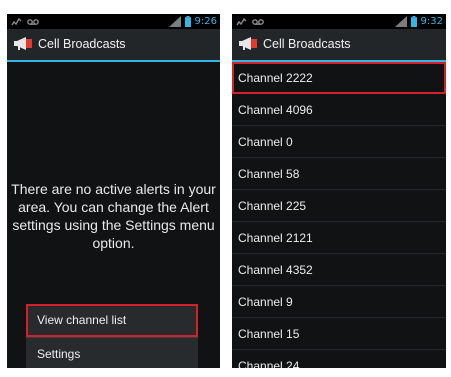 This screenshot has width=451, height=377. I want to click on channel-list-item: Channel 4096, so click(339, 110).